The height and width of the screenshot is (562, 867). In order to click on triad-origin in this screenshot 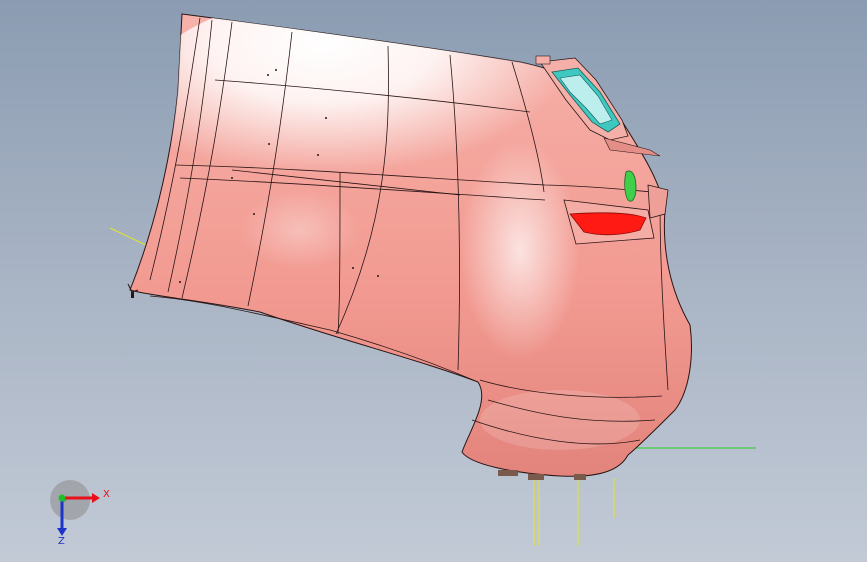, I will do `click(62, 498)`.